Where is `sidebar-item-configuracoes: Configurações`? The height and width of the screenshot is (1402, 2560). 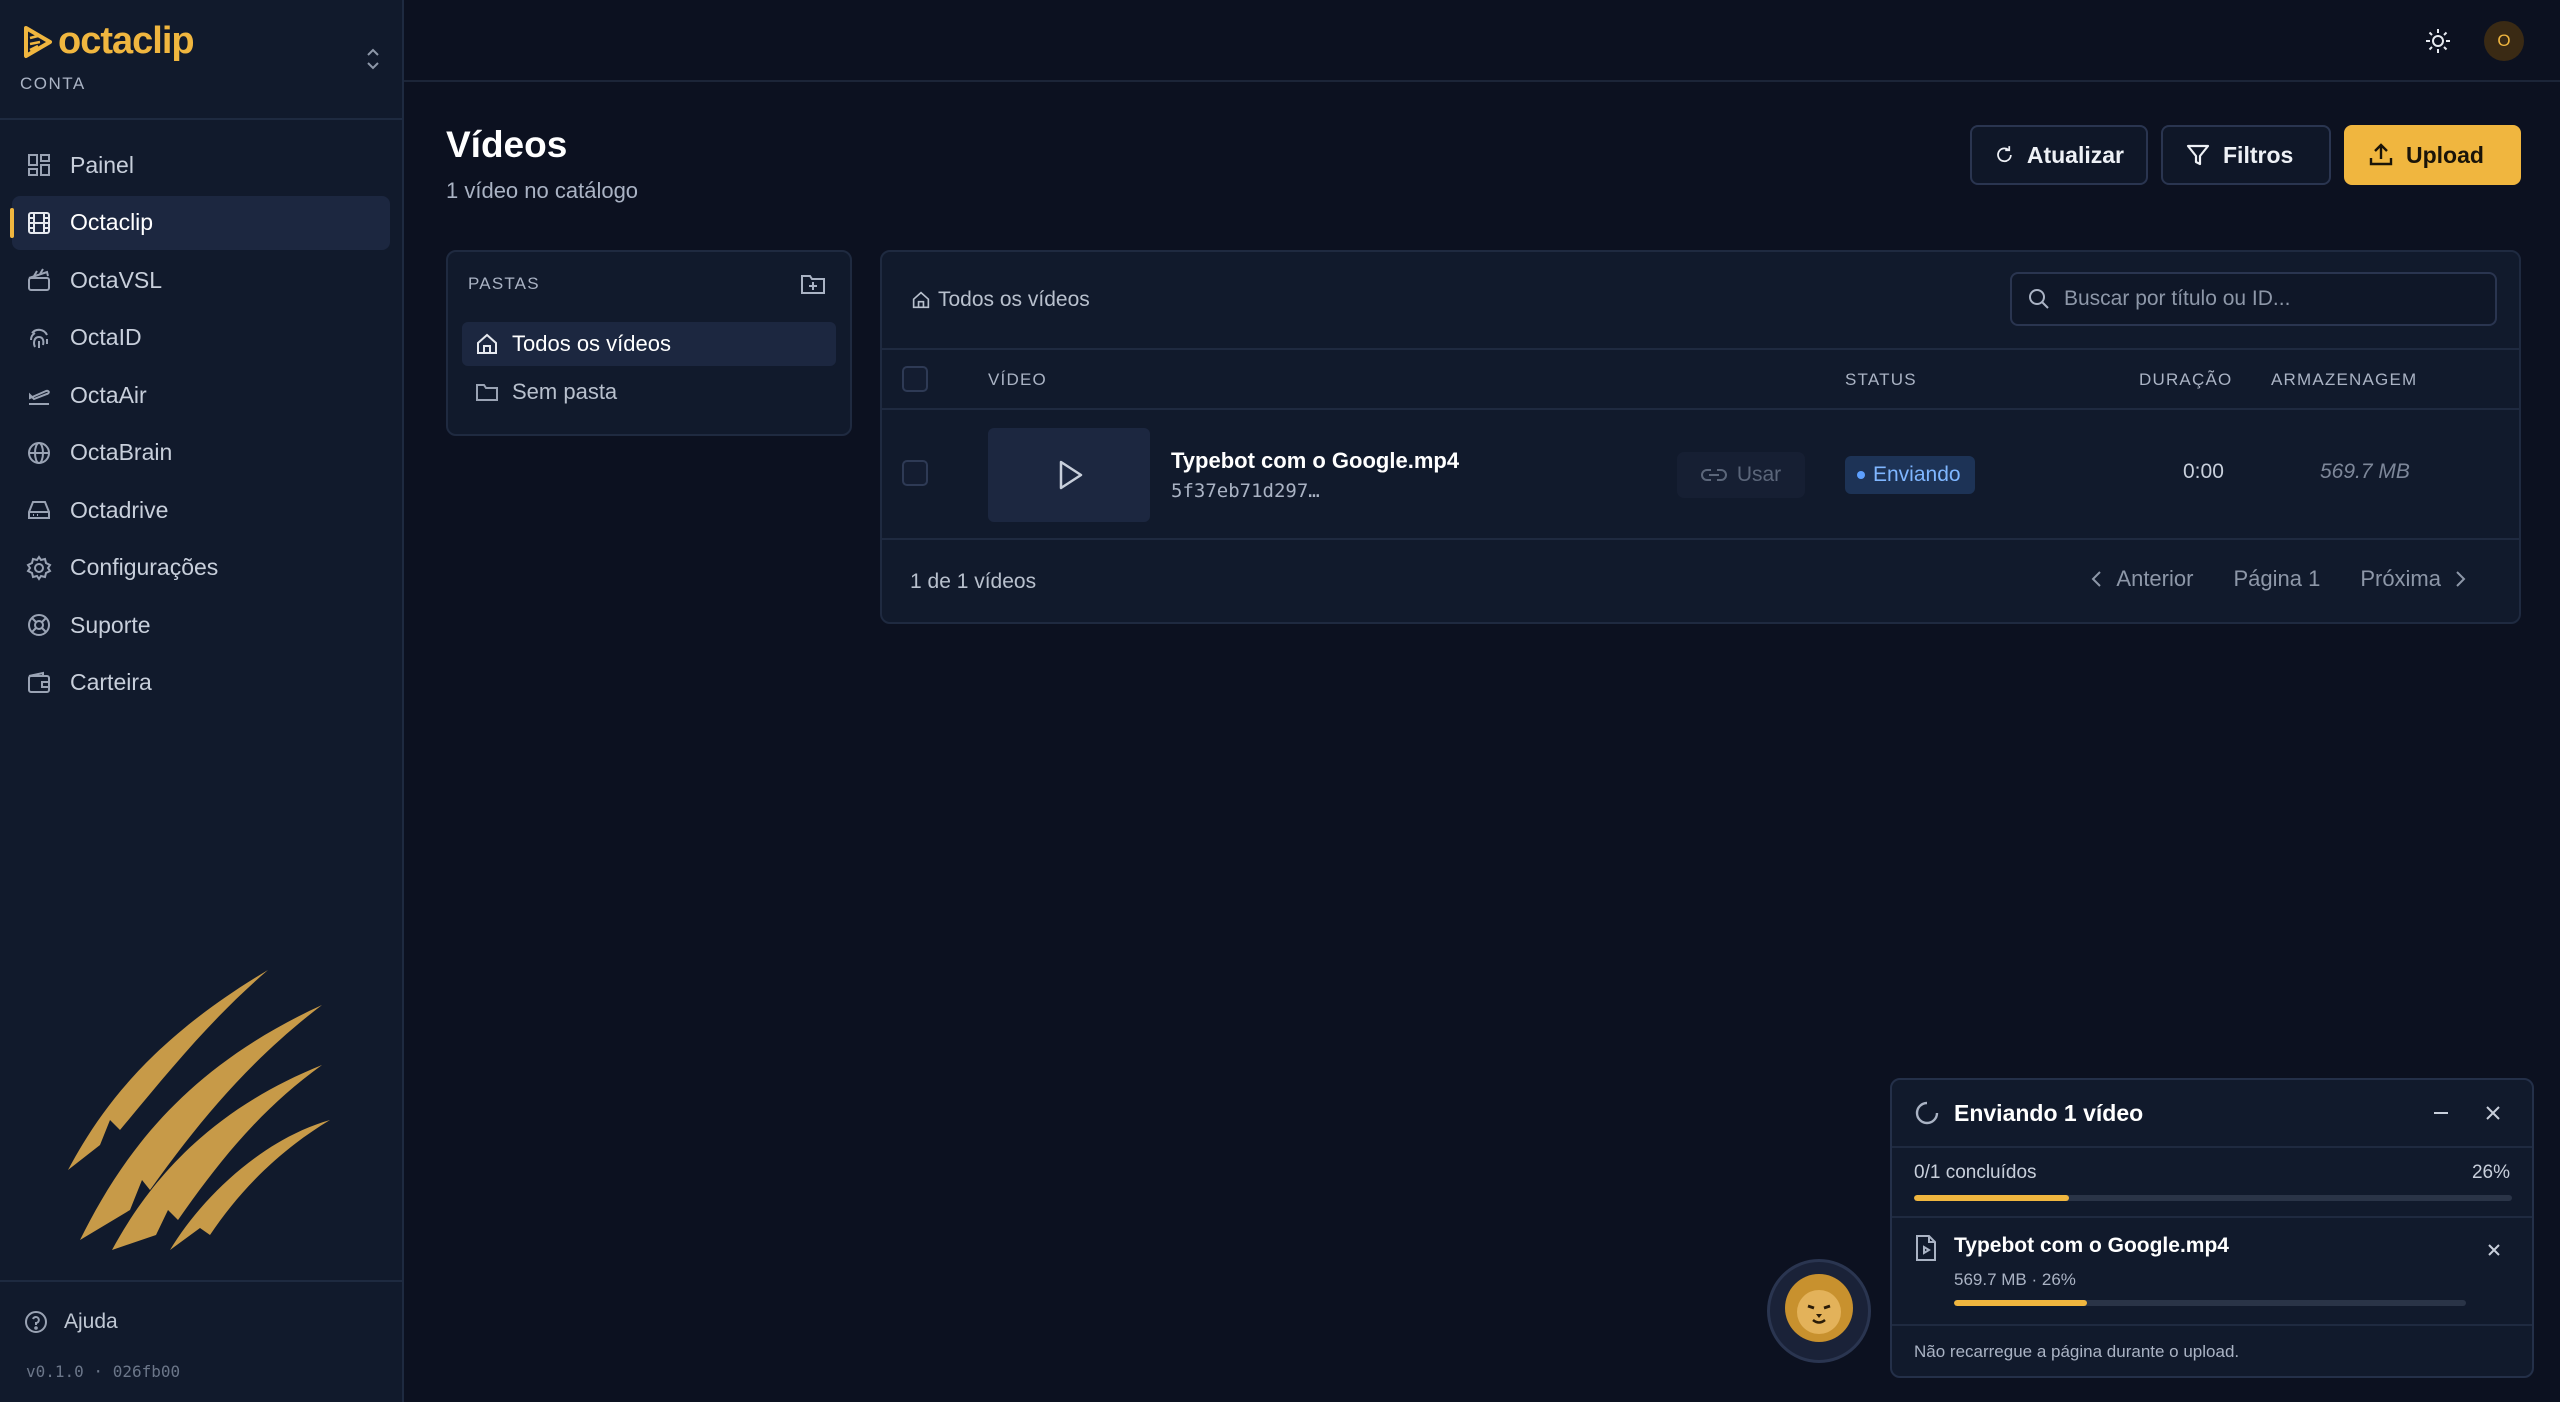 sidebar-item-configuracoes: Configurações is located at coordinates (201, 568).